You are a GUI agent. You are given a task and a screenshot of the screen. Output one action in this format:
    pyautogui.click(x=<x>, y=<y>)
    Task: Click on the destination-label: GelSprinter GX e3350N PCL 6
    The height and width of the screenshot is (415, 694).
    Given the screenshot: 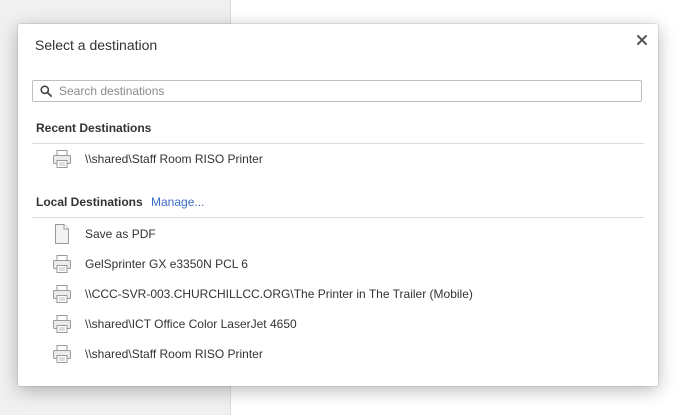 What is the action you would take?
    pyautogui.click(x=166, y=264)
    